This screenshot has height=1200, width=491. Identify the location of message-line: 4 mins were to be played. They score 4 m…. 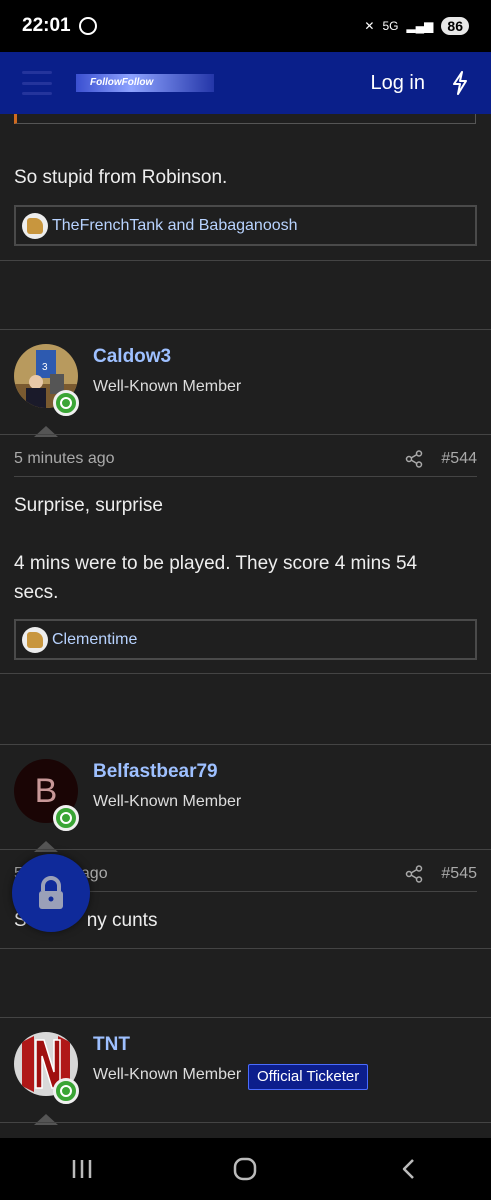
(216, 563).